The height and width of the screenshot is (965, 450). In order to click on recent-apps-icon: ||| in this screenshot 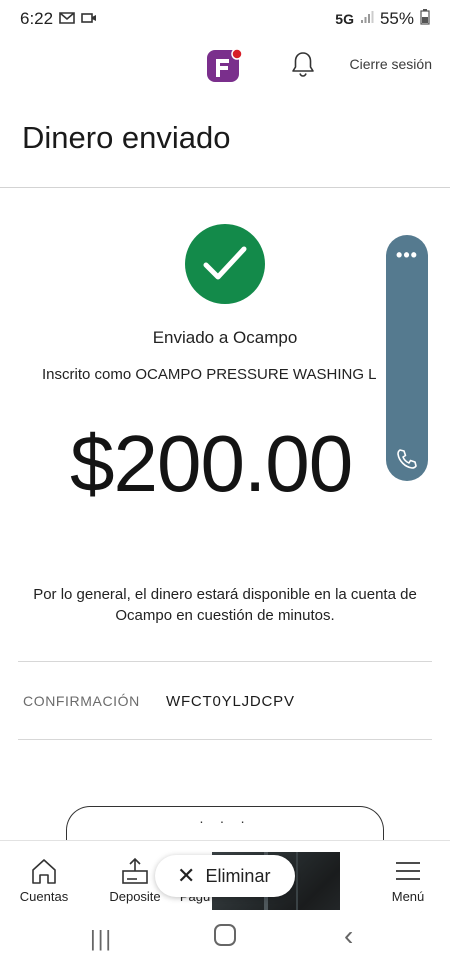, I will do `click(101, 939)`.